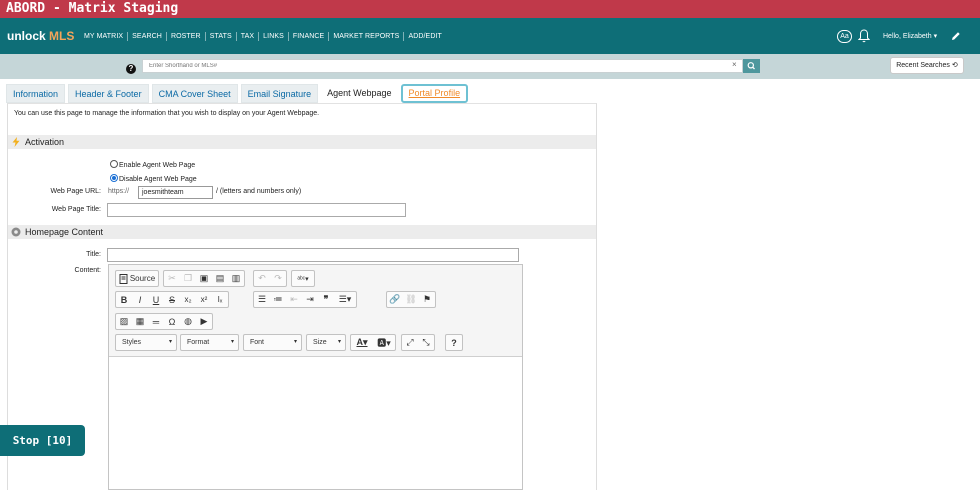 The image size is (980, 490). Describe the element at coordinates (204, 278) in the screenshot. I see `paste-icon: ▣` at that location.